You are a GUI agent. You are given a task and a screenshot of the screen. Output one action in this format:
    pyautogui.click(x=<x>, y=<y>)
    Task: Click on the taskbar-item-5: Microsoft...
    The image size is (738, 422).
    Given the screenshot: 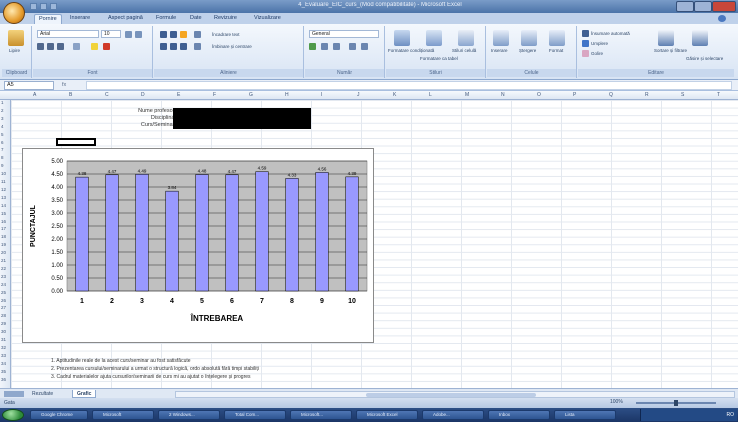 What is the action you would take?
    pyautogui.click(x=321, y=415)
    